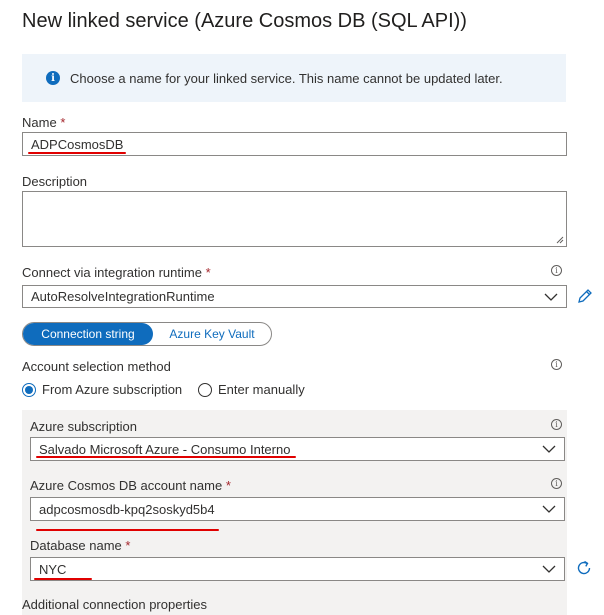 The width and height of the screenshot is (604, 615). I want to click on radio-dot, so click(29, 389).